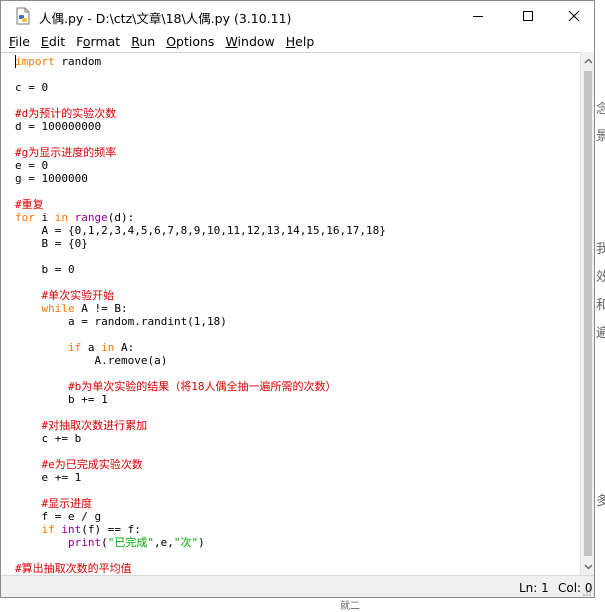 Image resolution: width=605 pixels, height=612 pixels. Describe the element at coordinates (19, 41) in the screenshot. I see `menu-file: File` at that location.